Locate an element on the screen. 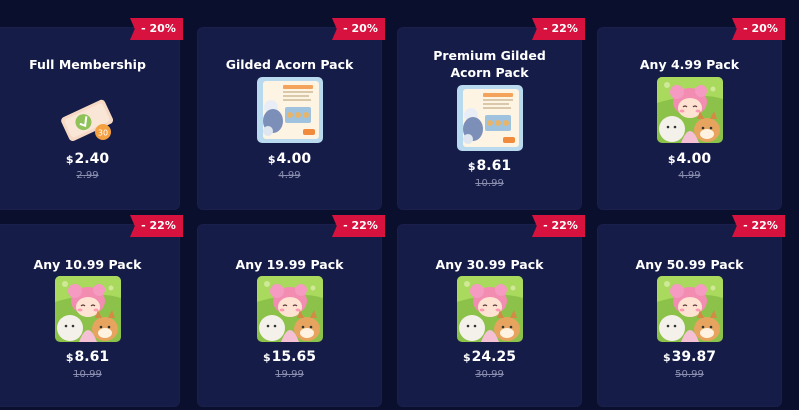 This screenshot has width=799, height=410. sale-price: $39.87 is located at coordinates (689, 357).